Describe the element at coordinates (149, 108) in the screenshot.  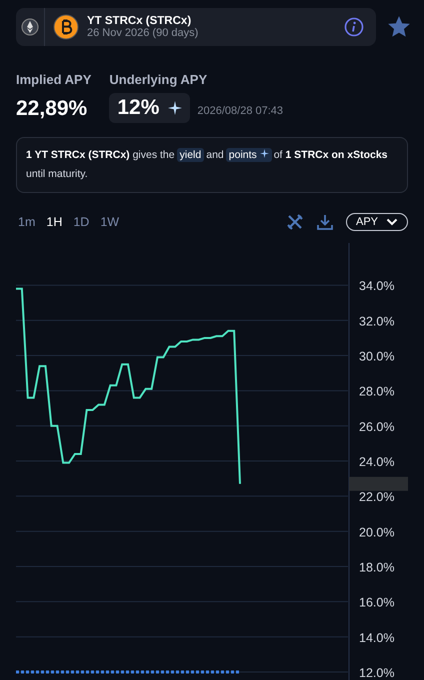
I see `underlying-apy-value: 12%` at that location.